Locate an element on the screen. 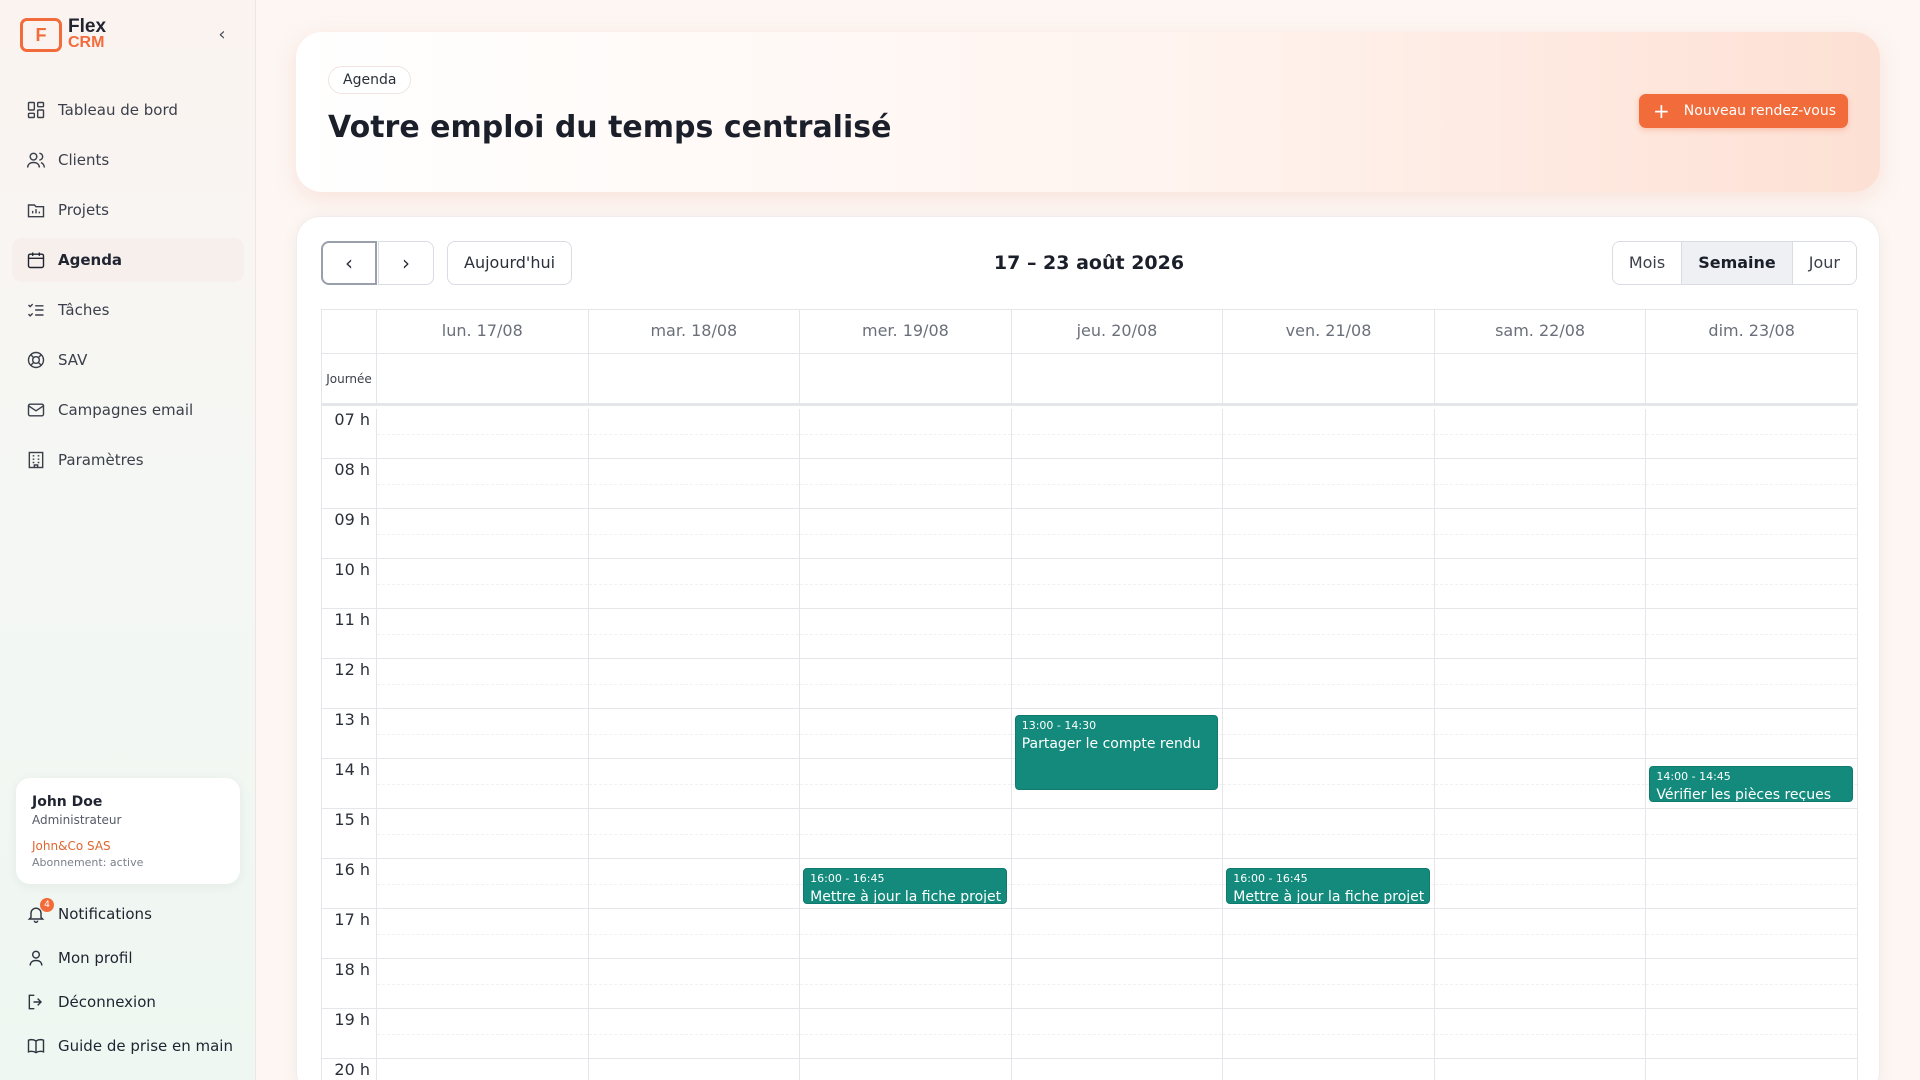  view-week-button: Semaine is located at coordinates (1737, 263).